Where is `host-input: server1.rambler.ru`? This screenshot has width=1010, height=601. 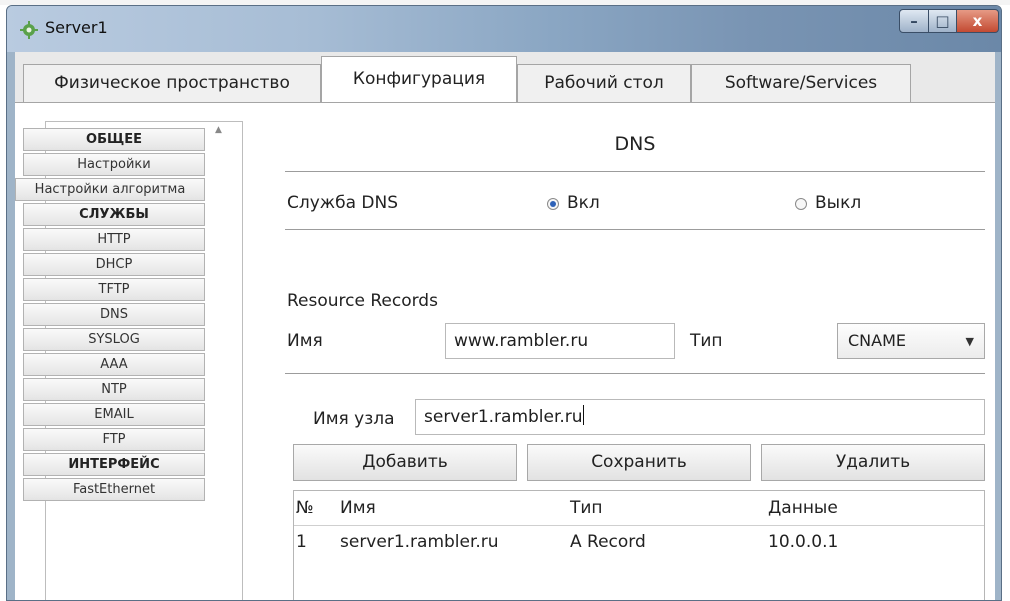
host-input: server1.rambler.ru is located at coordinates (700, 417).